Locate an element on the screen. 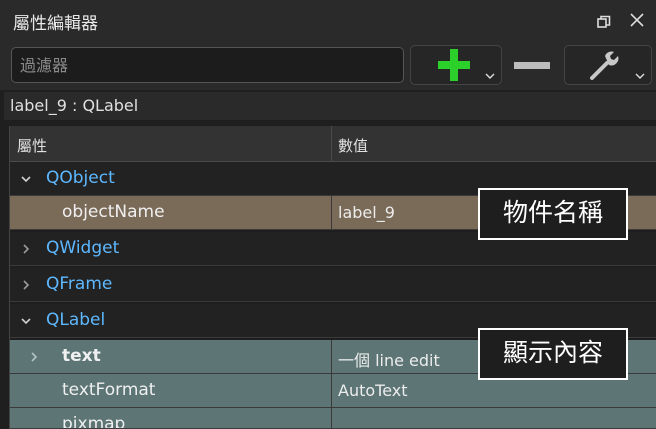  minus-icon is located at coordinates (532, 65).